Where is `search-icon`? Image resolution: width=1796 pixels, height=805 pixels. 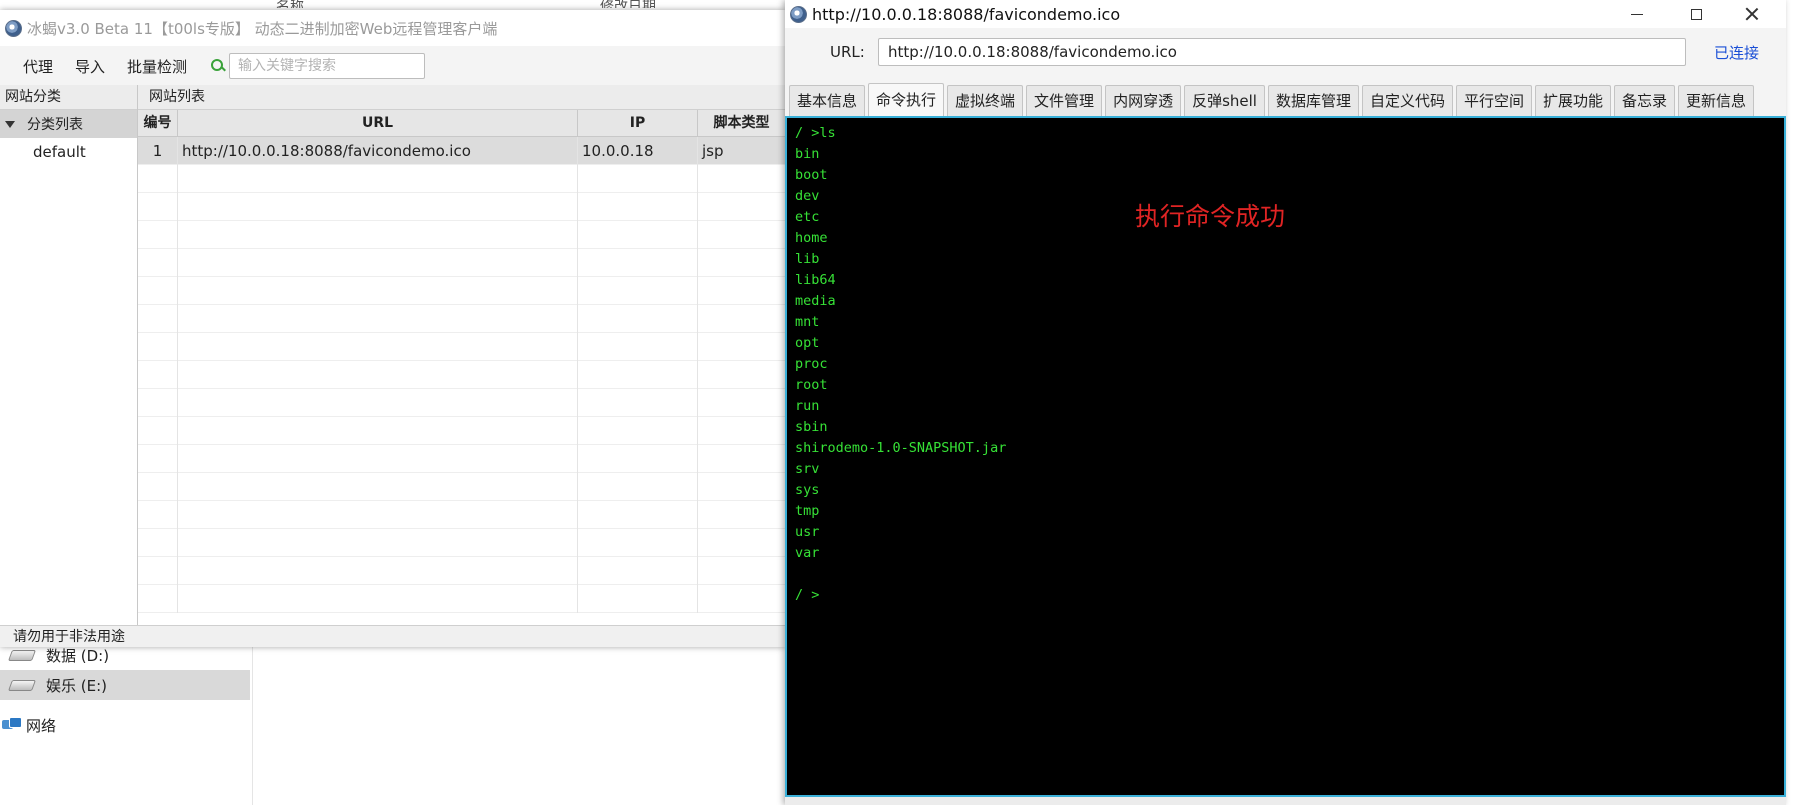
search-icon is located at coordinates (218, 66).